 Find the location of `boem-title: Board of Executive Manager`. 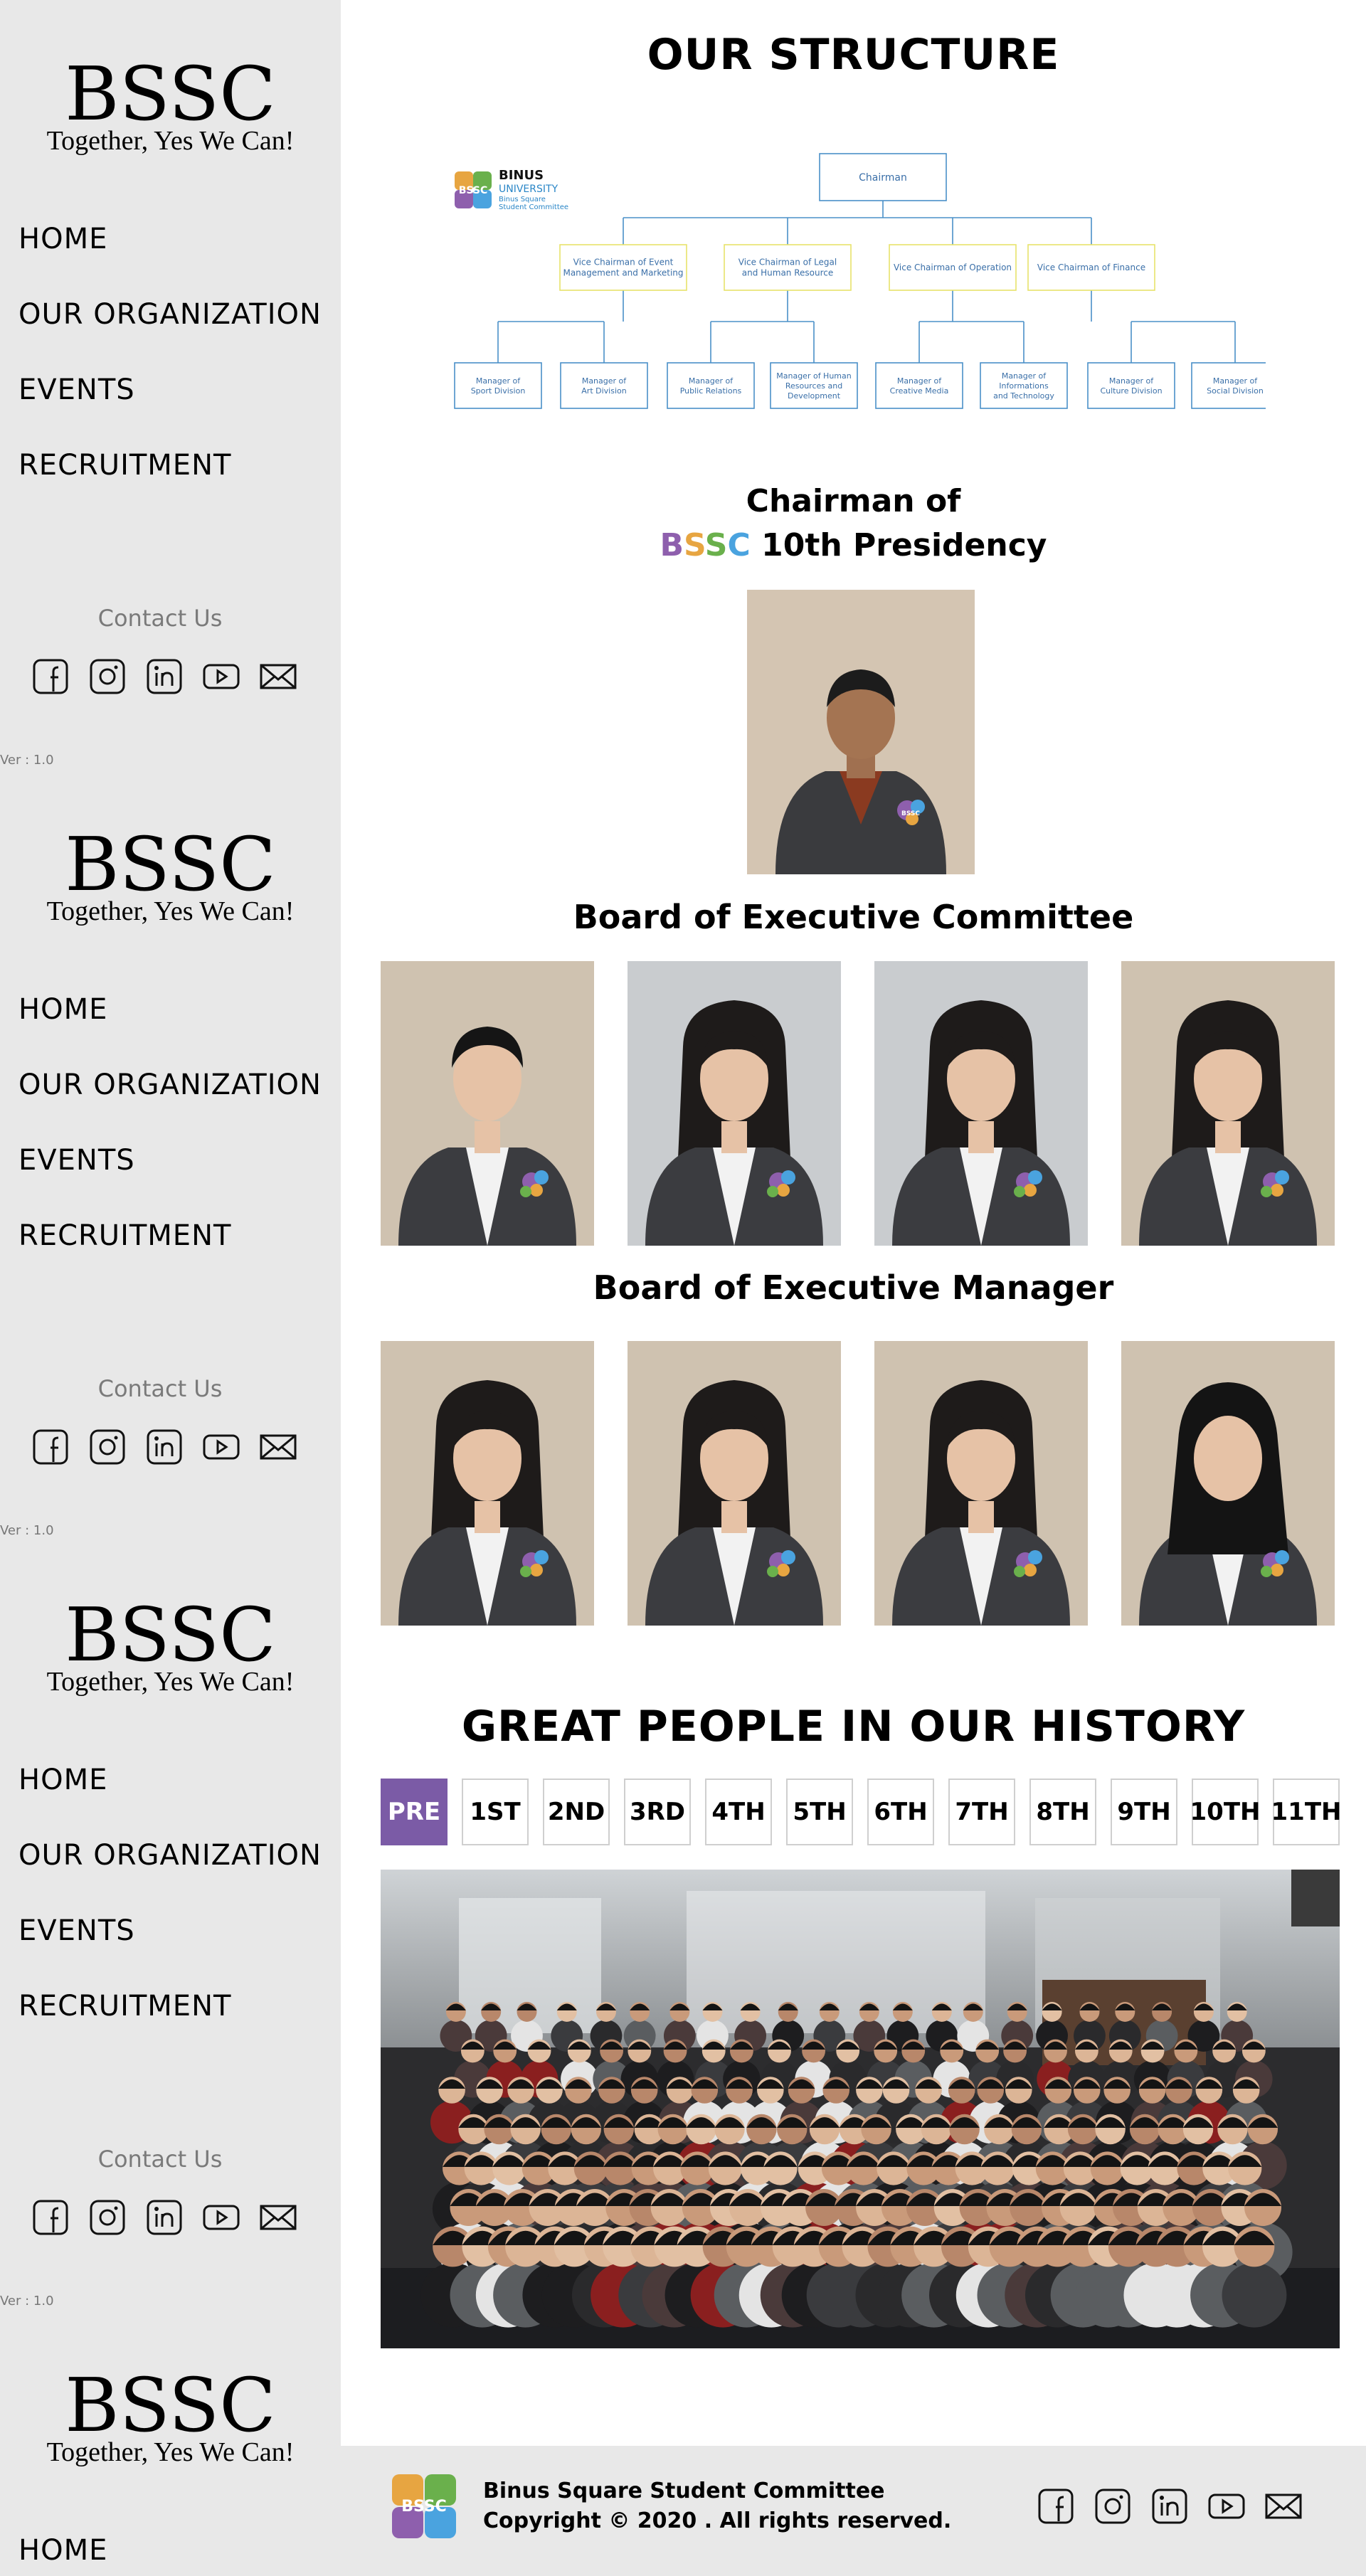

boem-title: Board of Executive Manager is located at coordinates (853, 1288).